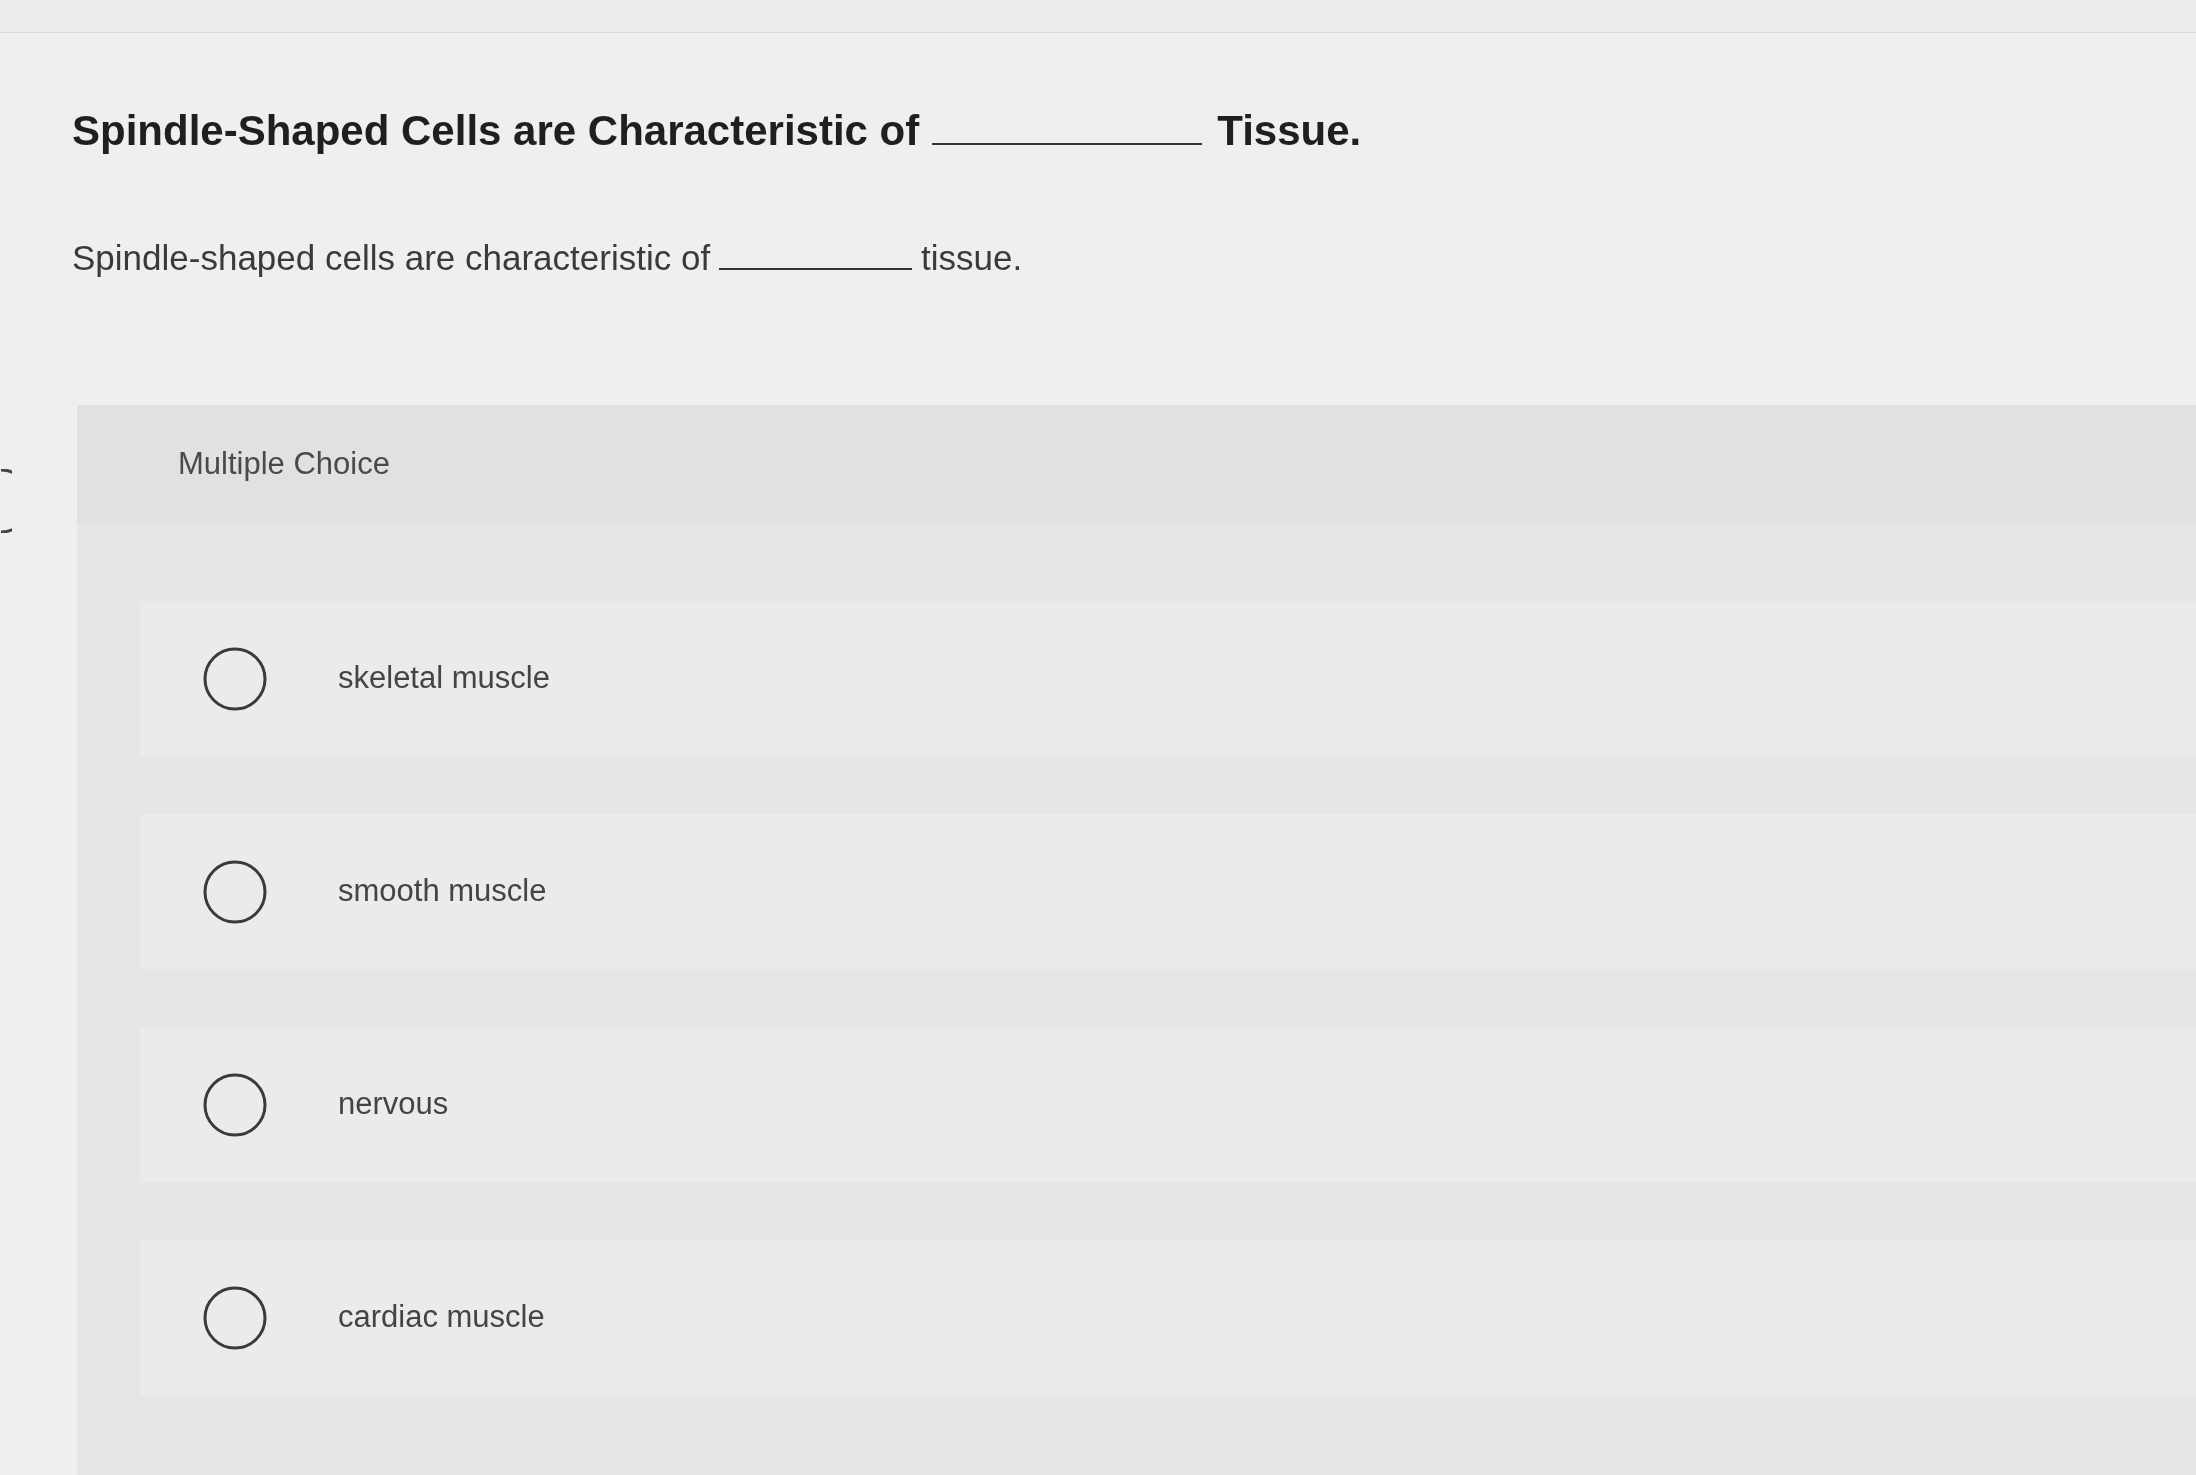  Describe the element at coordinates (441, 1317) in the screenshot. I see `option-label: cardiac muscle` at that location.